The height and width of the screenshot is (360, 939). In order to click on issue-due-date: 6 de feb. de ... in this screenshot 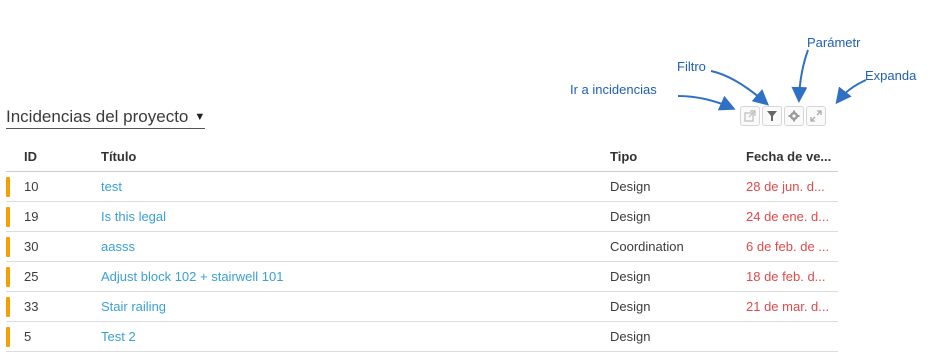, I will do `click(788, 246)`.